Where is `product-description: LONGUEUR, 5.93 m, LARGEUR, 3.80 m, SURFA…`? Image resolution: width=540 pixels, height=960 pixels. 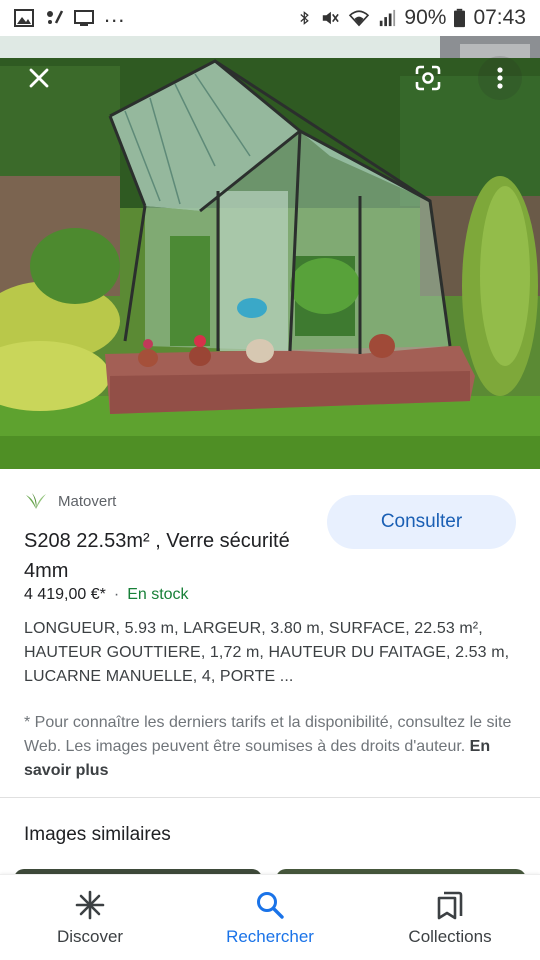
product-description: LONGUEUR, 5.93 m, LARGEUR, 3.80 m, SURFA… is located at coordinates (267, 652).